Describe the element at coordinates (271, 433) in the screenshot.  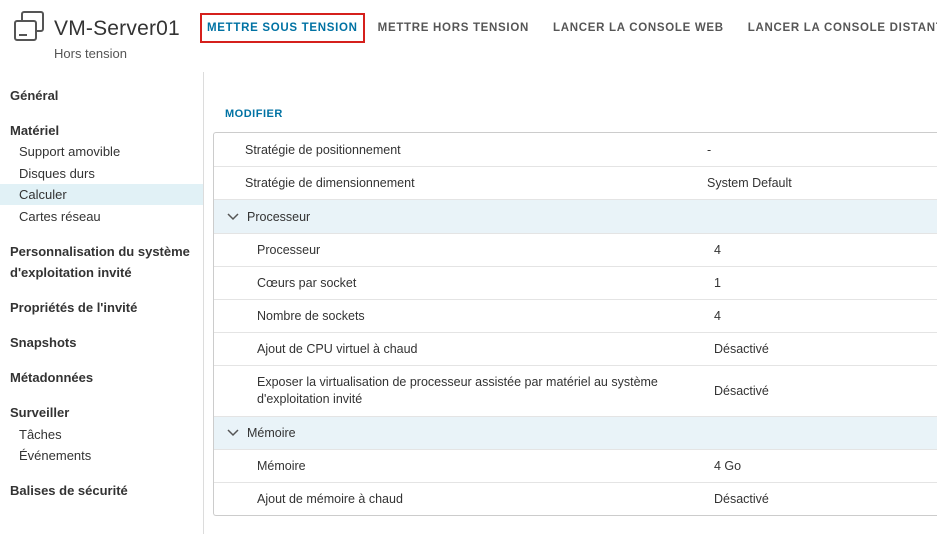
I see `group-title: Mémoire` at that location.